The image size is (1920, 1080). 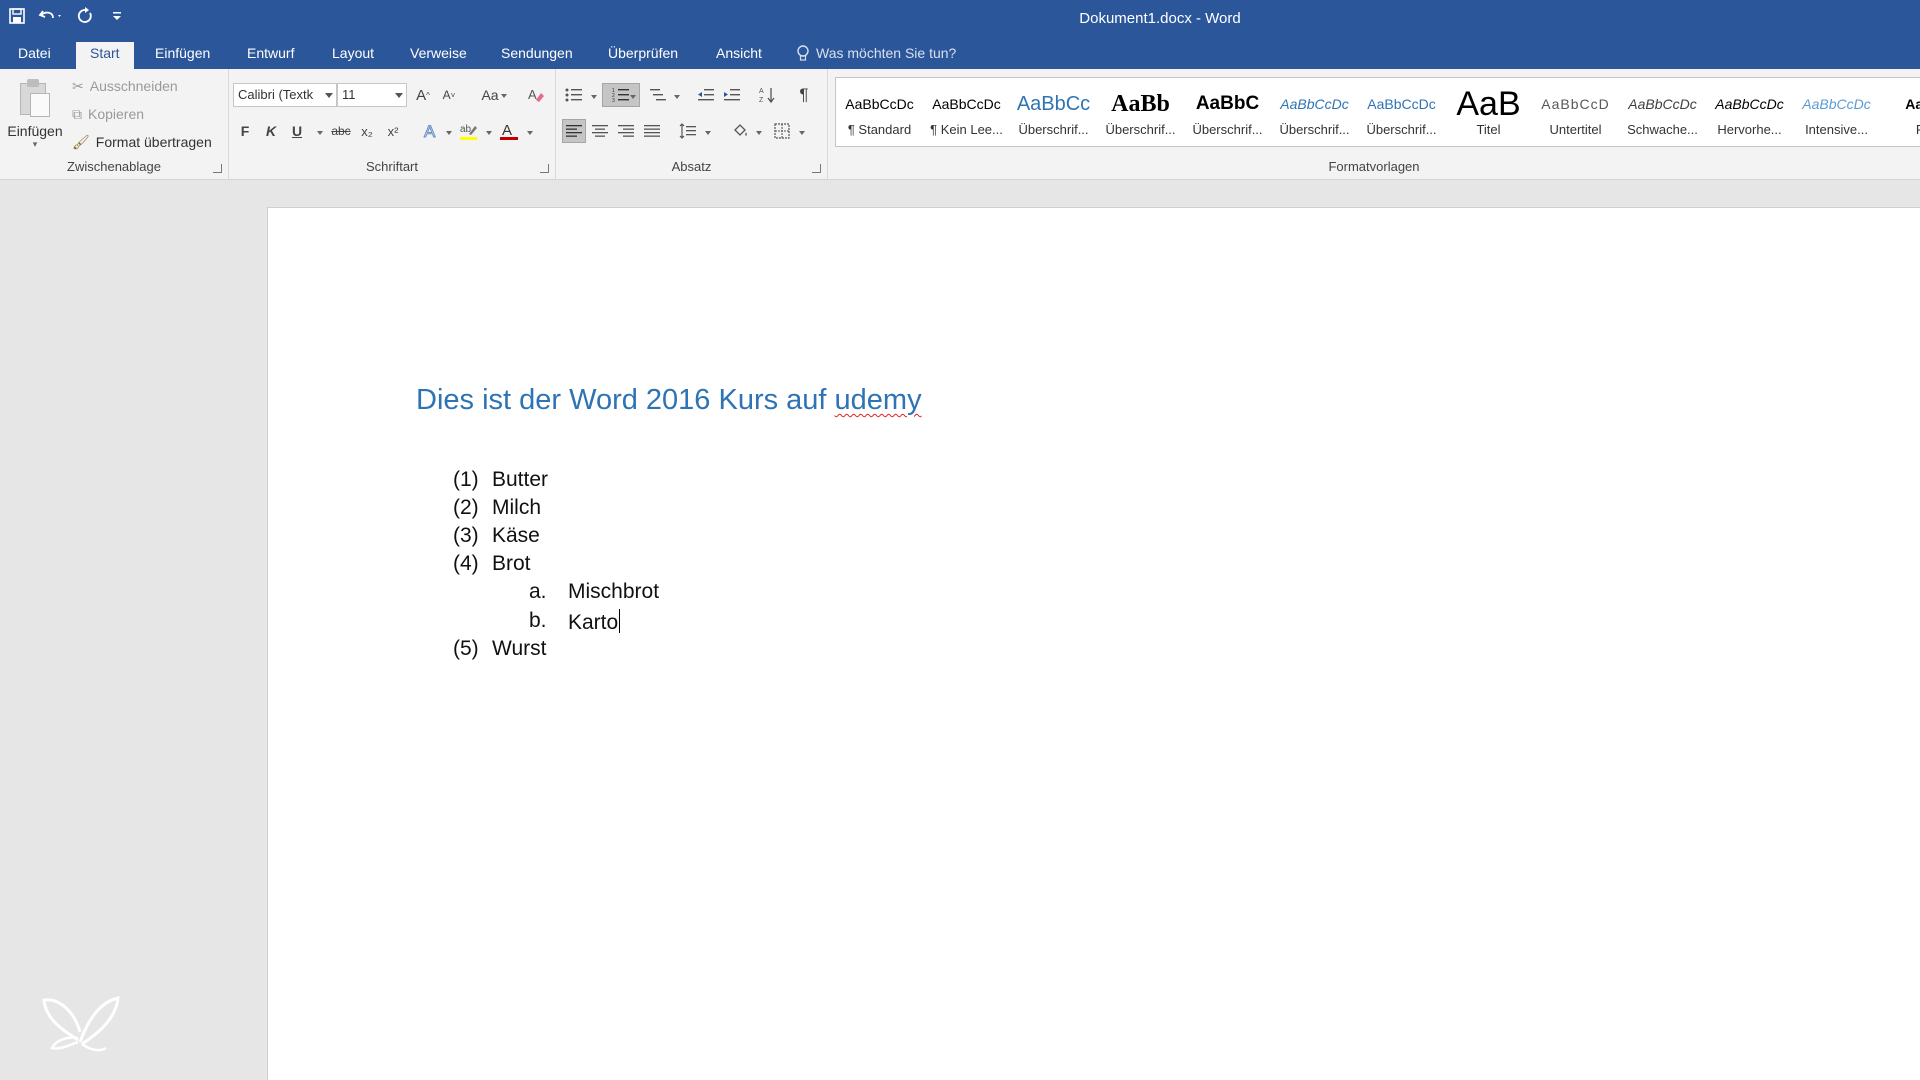 I want to click on tab-verweise: Verweise, so click(x=438, y=55).